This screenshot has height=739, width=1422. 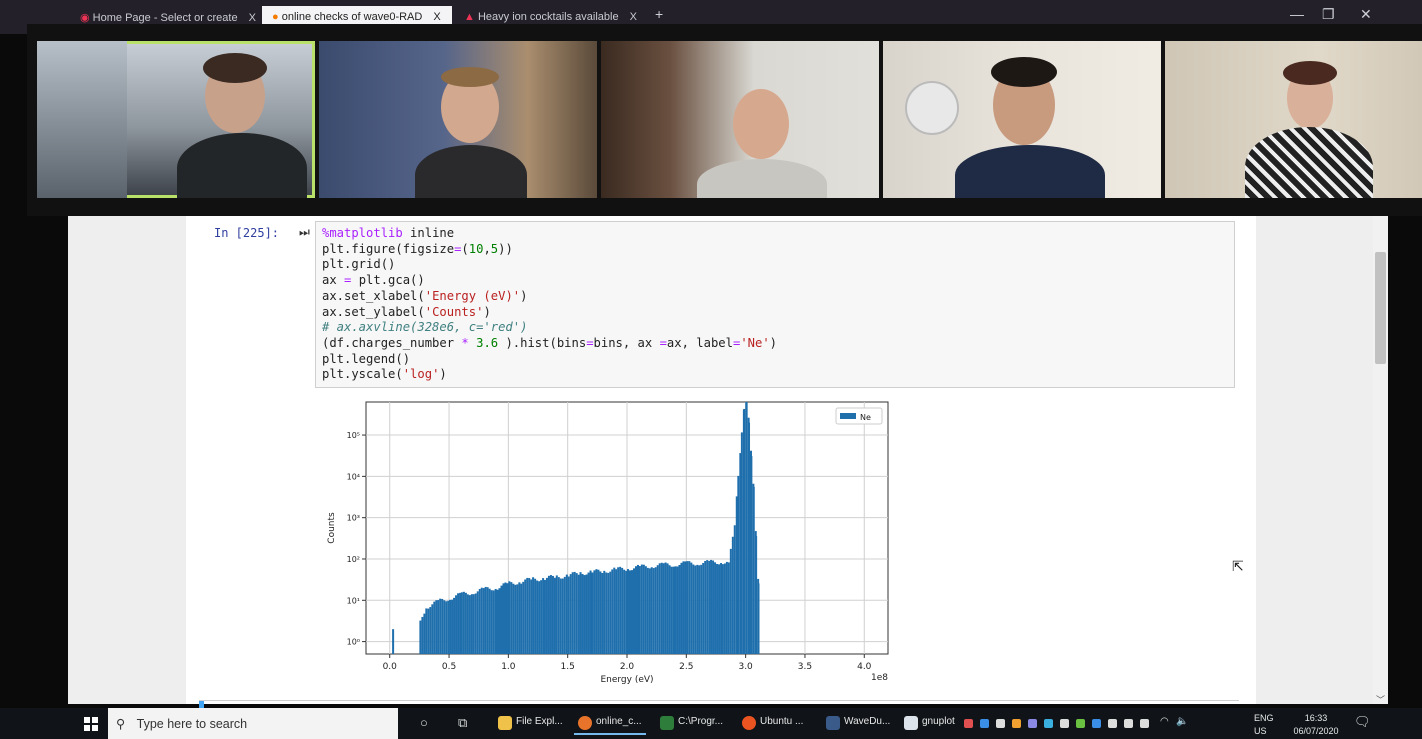 I want to click on search-placeholder: Type here to search, so click(x=192, y=724).